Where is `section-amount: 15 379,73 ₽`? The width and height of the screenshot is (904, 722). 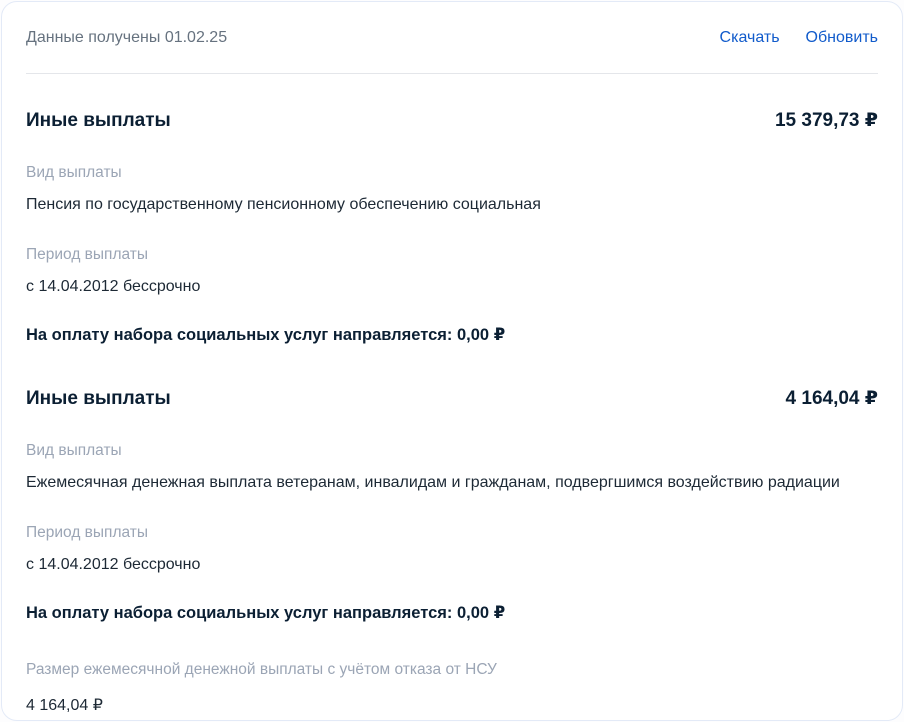
section-amount: 15 379,73 ₽ is located at coordinates (826, 120).